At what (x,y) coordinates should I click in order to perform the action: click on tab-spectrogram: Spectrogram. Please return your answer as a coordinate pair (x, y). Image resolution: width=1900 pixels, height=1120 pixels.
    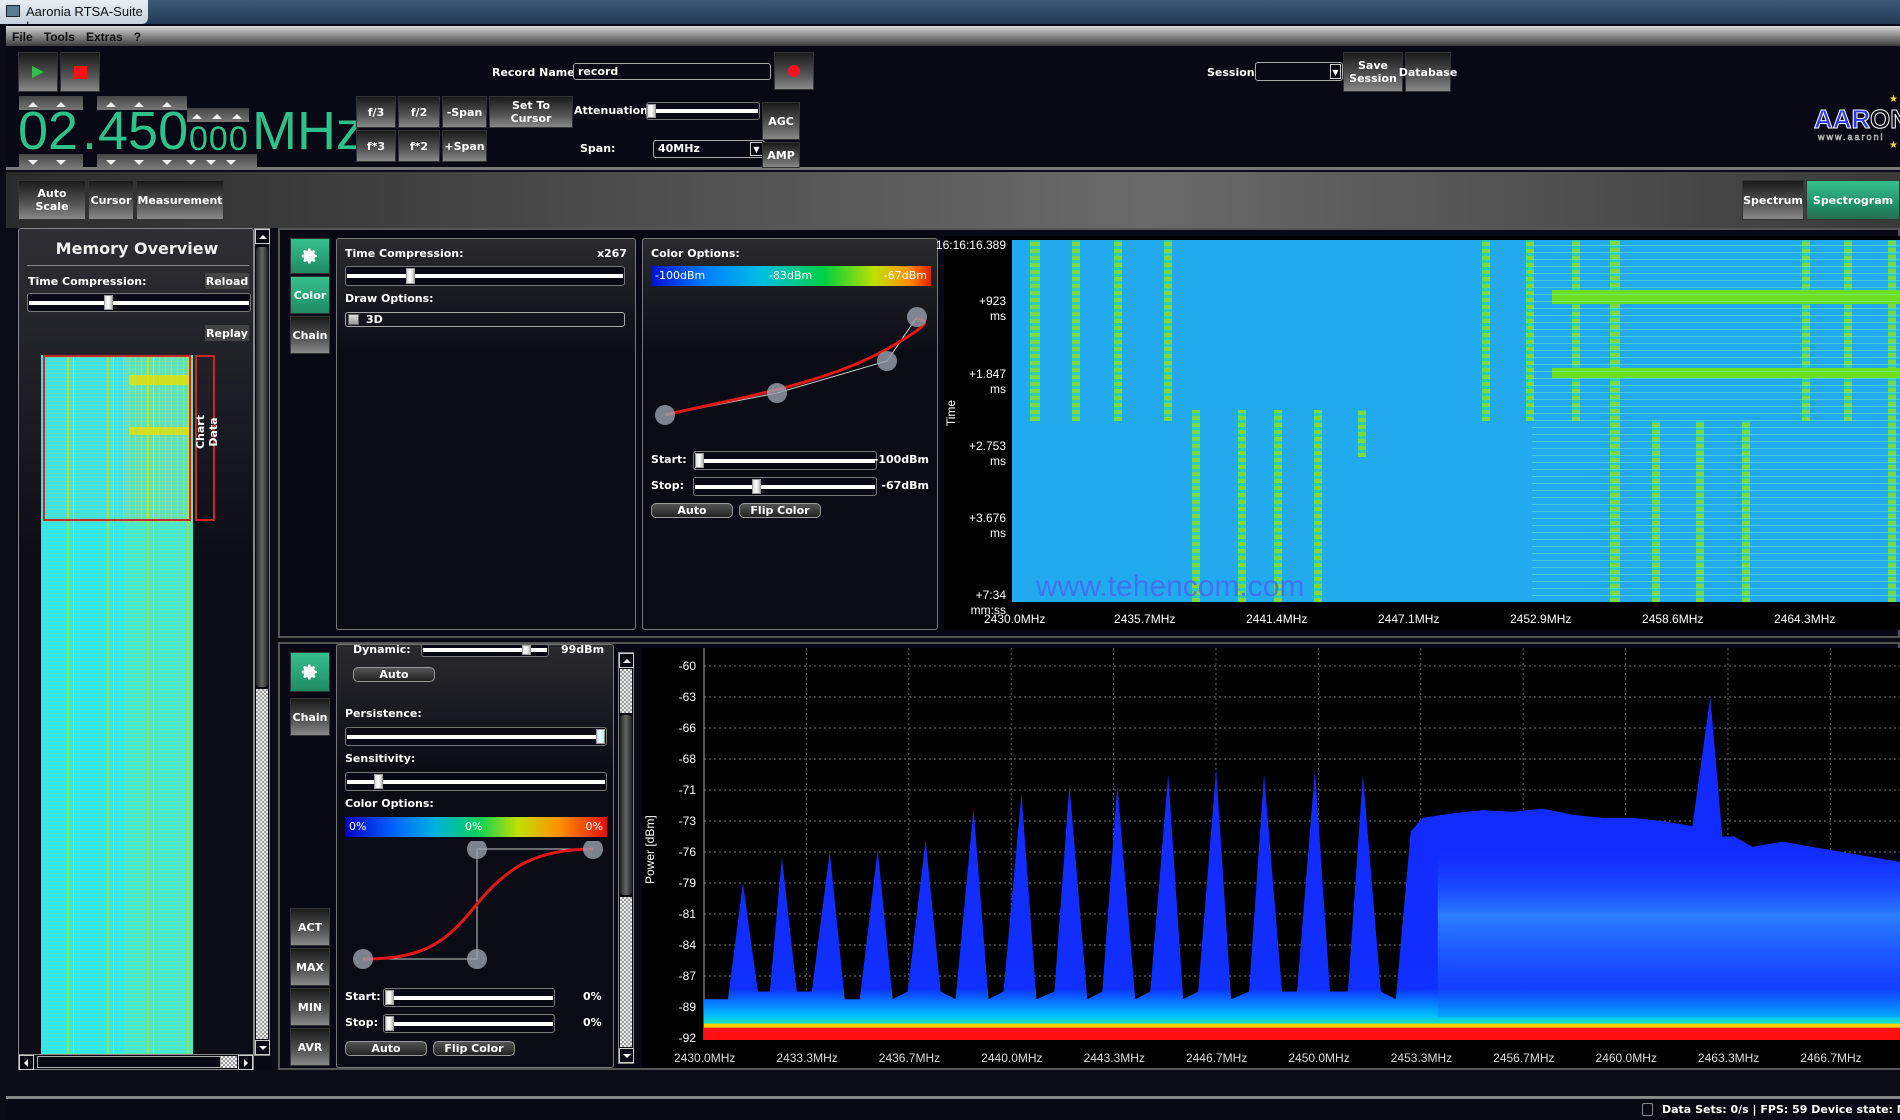
    Looking at the image, I should click on (1853, 200).